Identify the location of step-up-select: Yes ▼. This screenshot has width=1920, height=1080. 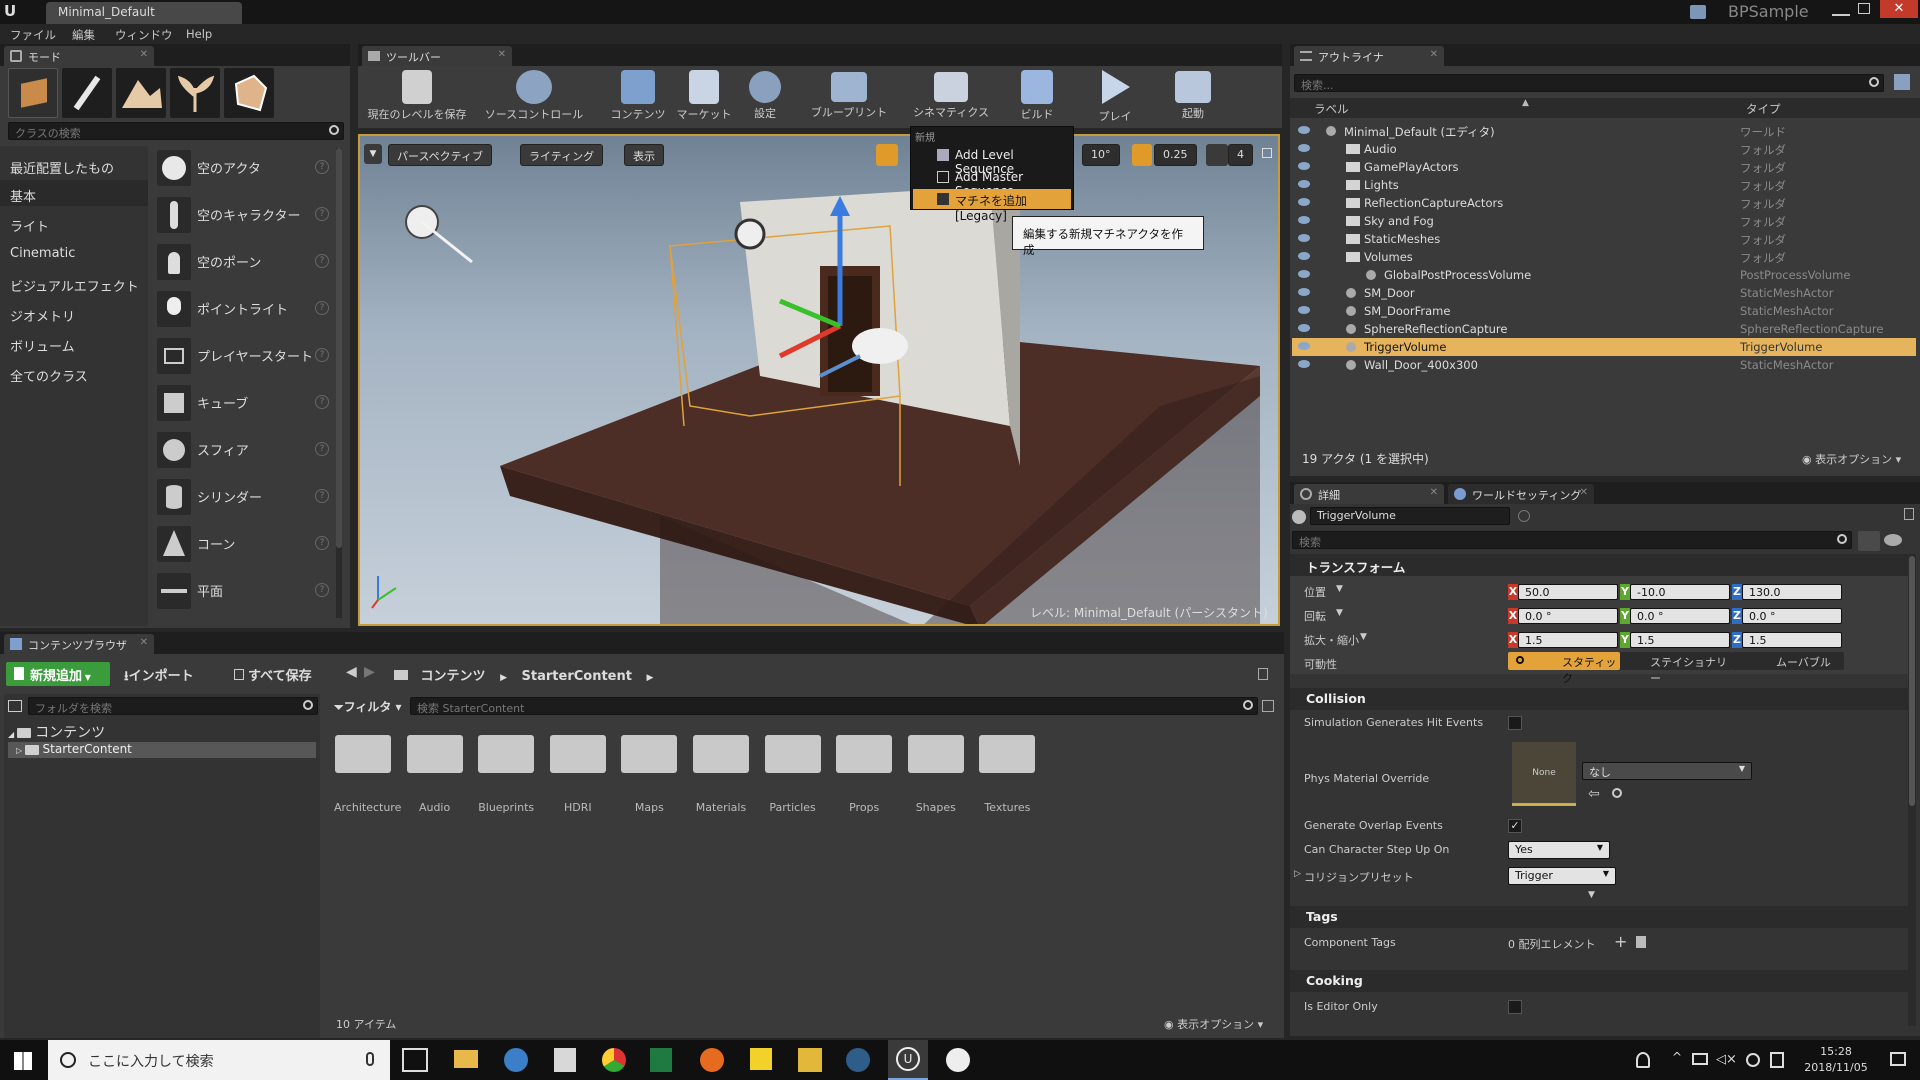
(1559, 850).